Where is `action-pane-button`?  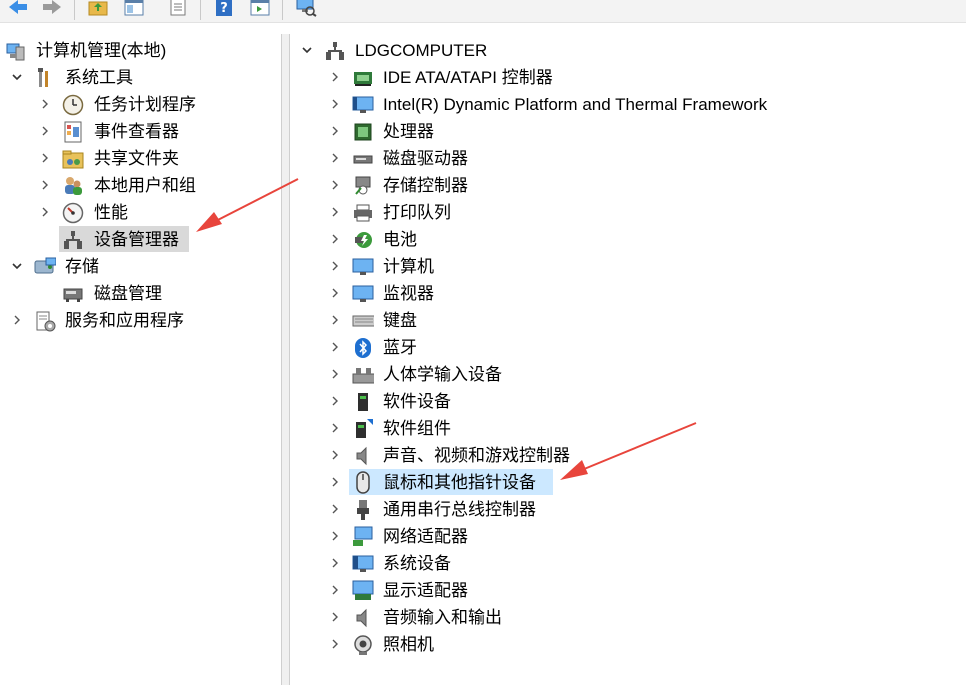
action-pane-button is located at coordinates (260, 9).